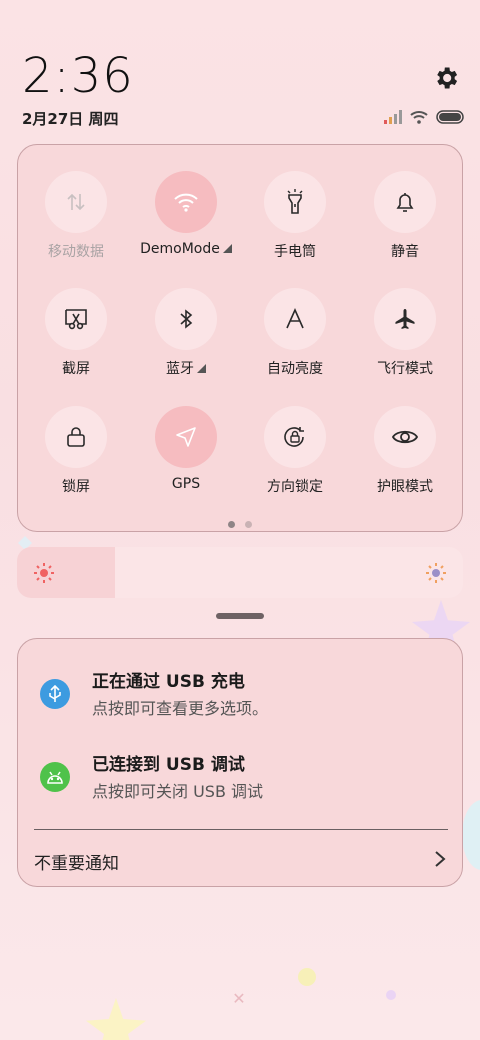  Describe the element at coordinates (76, 319) in the screenshot. I see `screenshot-icon` at that location.